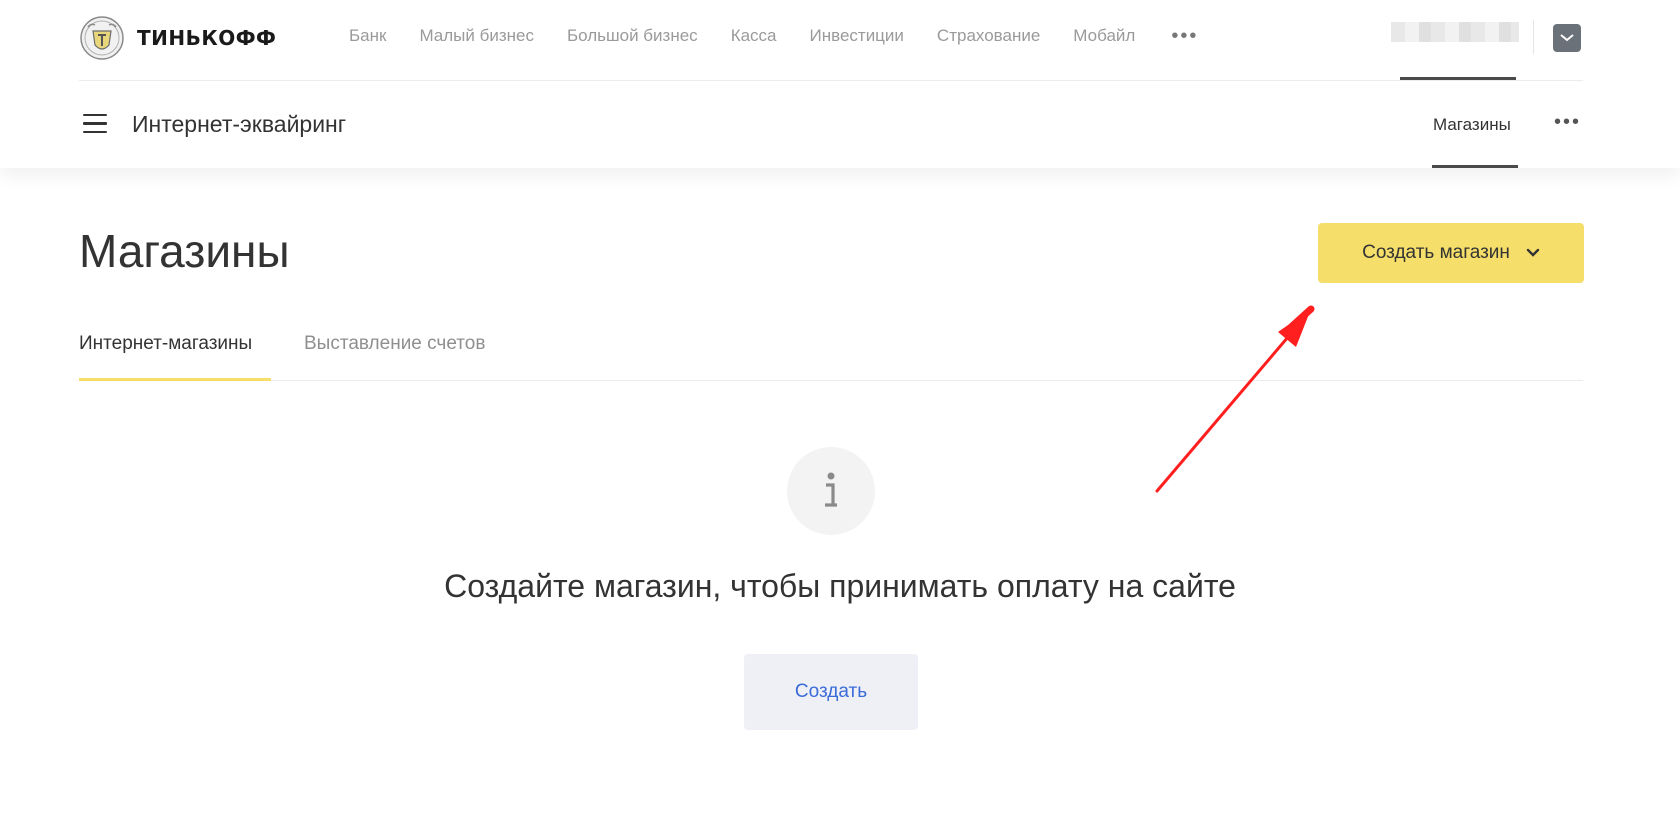 The height and width of the screenshot is (817, 1680). I want to click on page-title: Магазины, so click(184, 251).